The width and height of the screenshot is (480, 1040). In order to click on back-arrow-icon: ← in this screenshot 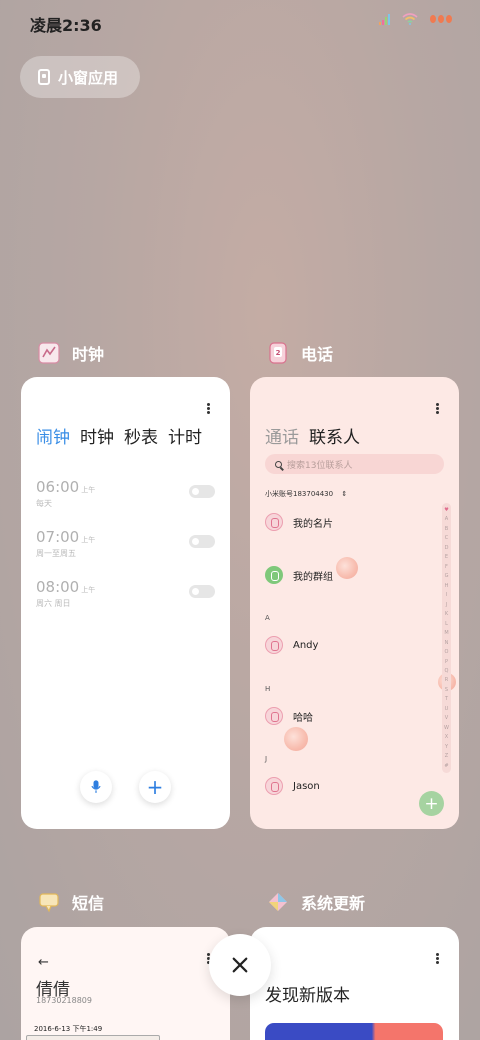, I will do `click(43, 962)`.